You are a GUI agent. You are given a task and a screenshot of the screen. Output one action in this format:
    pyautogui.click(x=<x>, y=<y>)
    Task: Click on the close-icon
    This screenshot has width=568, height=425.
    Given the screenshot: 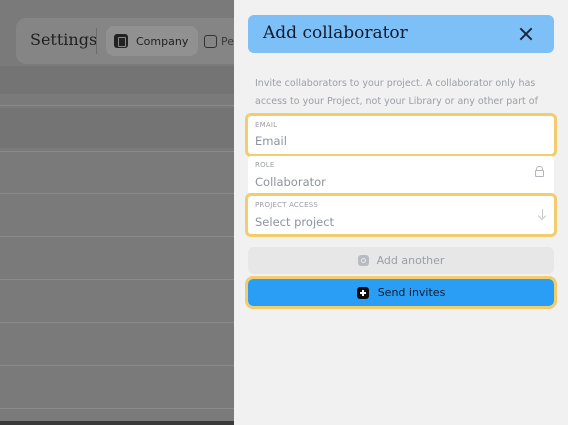 What is the action you would take?
    pyautogui.click(x=526, y=34)
    